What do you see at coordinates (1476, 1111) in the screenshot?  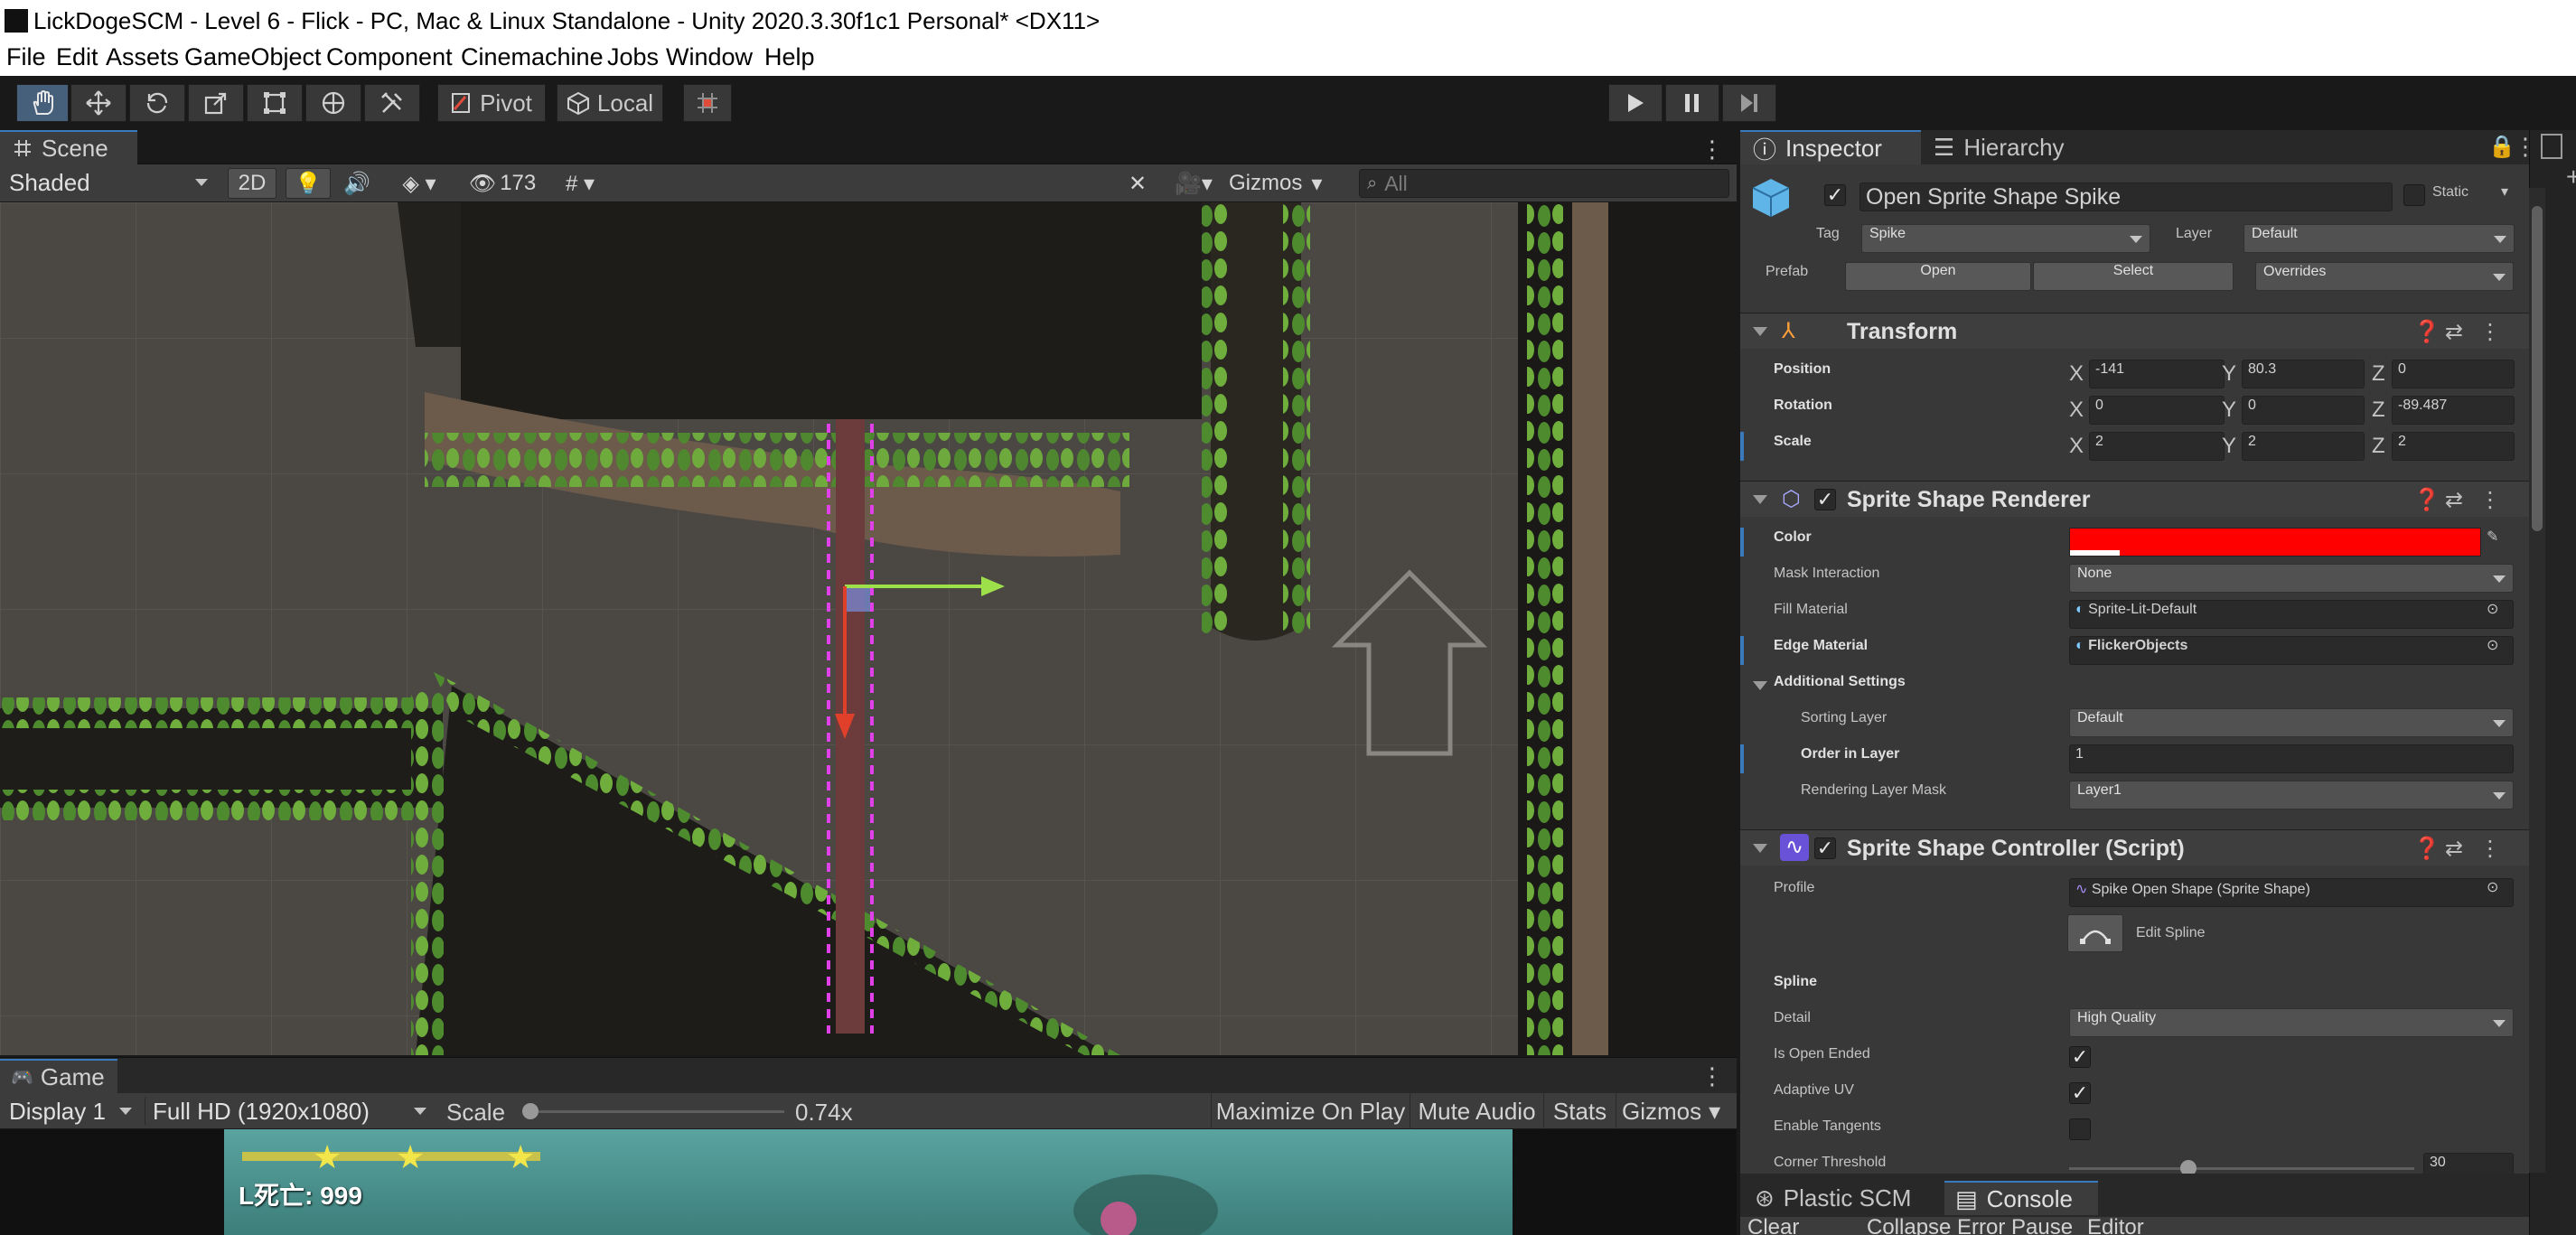 I see `mute-audio-toggle: Mute Audio` at bounding box center [1476, 1111].